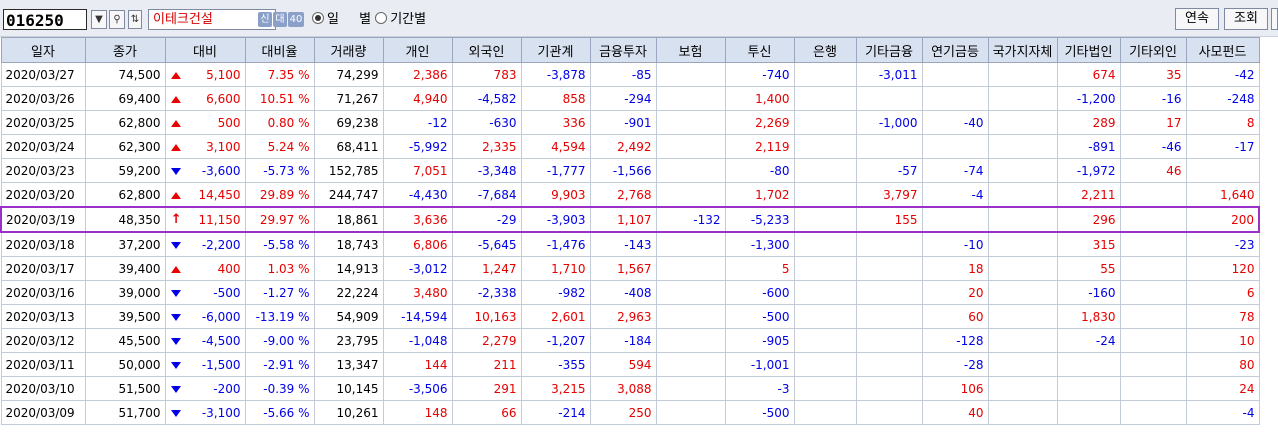 The image size is (1278, 438). Describe the element at coordinates (623, 268) in the screenshot. I see `fin-cell: 1,567` at that location.